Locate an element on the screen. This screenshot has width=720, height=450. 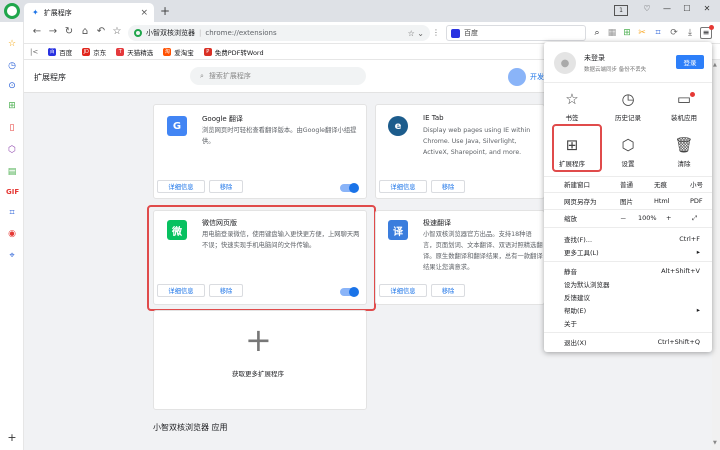
bookmark-item: JD 京东 is located at coordinates (94, 52).